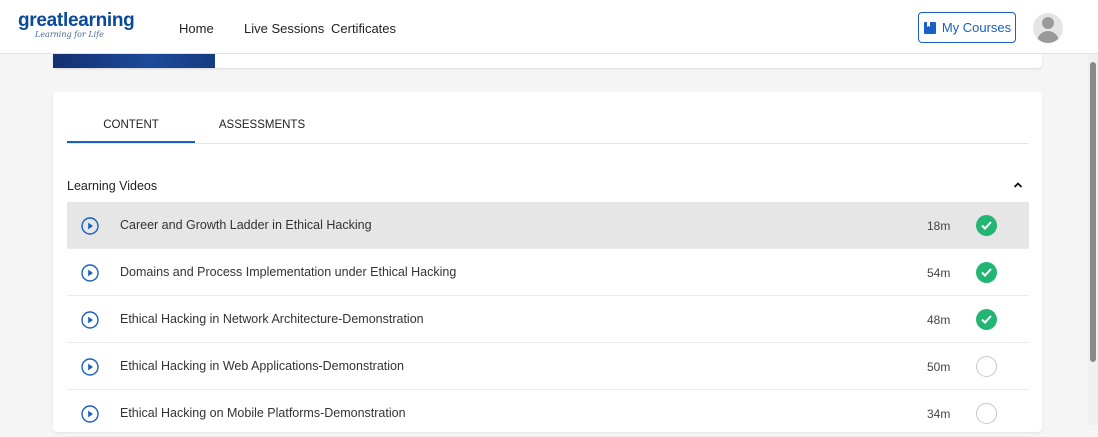 The width and height of the screenshot is (1098, 437). Describe the element at coordinates (1093, 212) in the screenshot. I see `scrollbar-thumb` at that location.